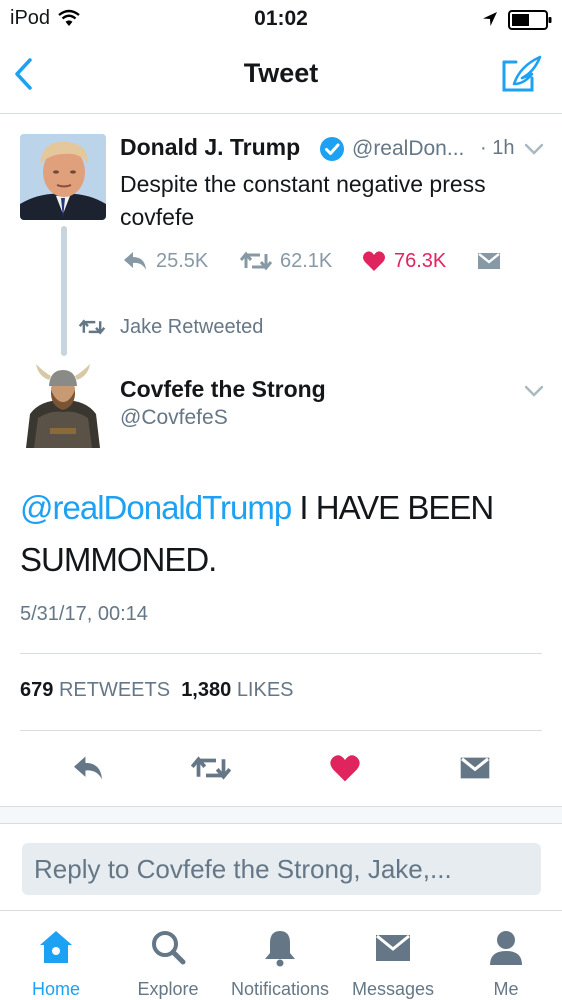 This screenshot has width=562, height=1000. I want to click on tab-me: Me, so click(506, 960).